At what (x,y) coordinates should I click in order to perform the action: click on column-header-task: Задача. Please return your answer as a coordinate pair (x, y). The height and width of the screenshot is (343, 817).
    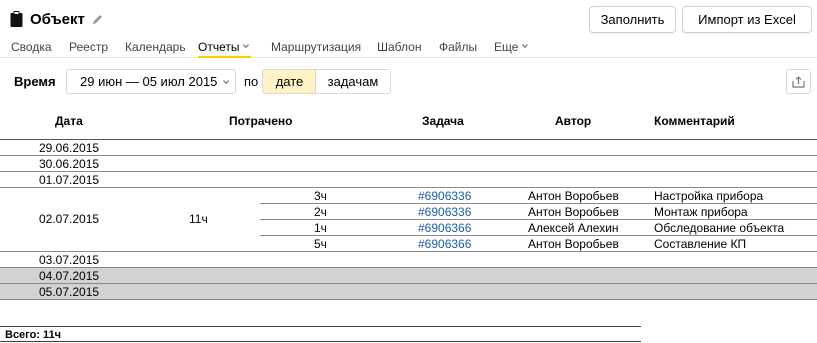
    Looking at the image, I should click on (443, 121).